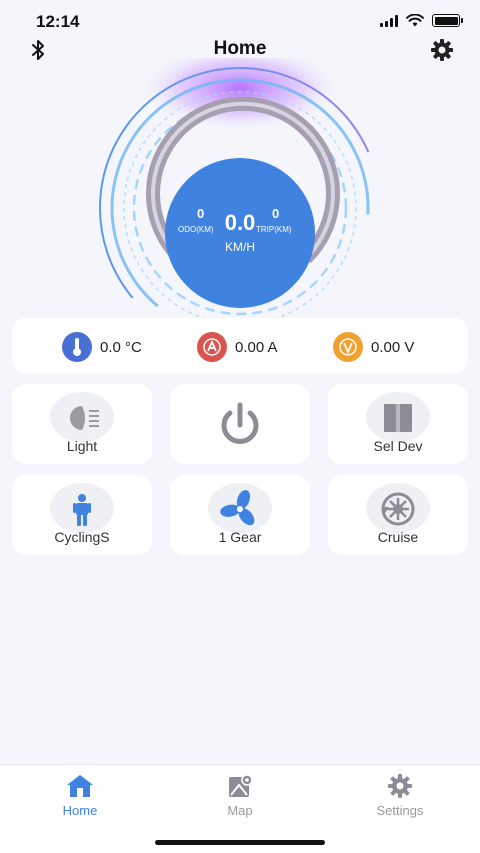 Image resolution: width=480 pixels, height=853 pixels. What do you see at coordinates (348, 347) in the screenshot?
I see `voltage-icon` at bounding box center [348, 347].